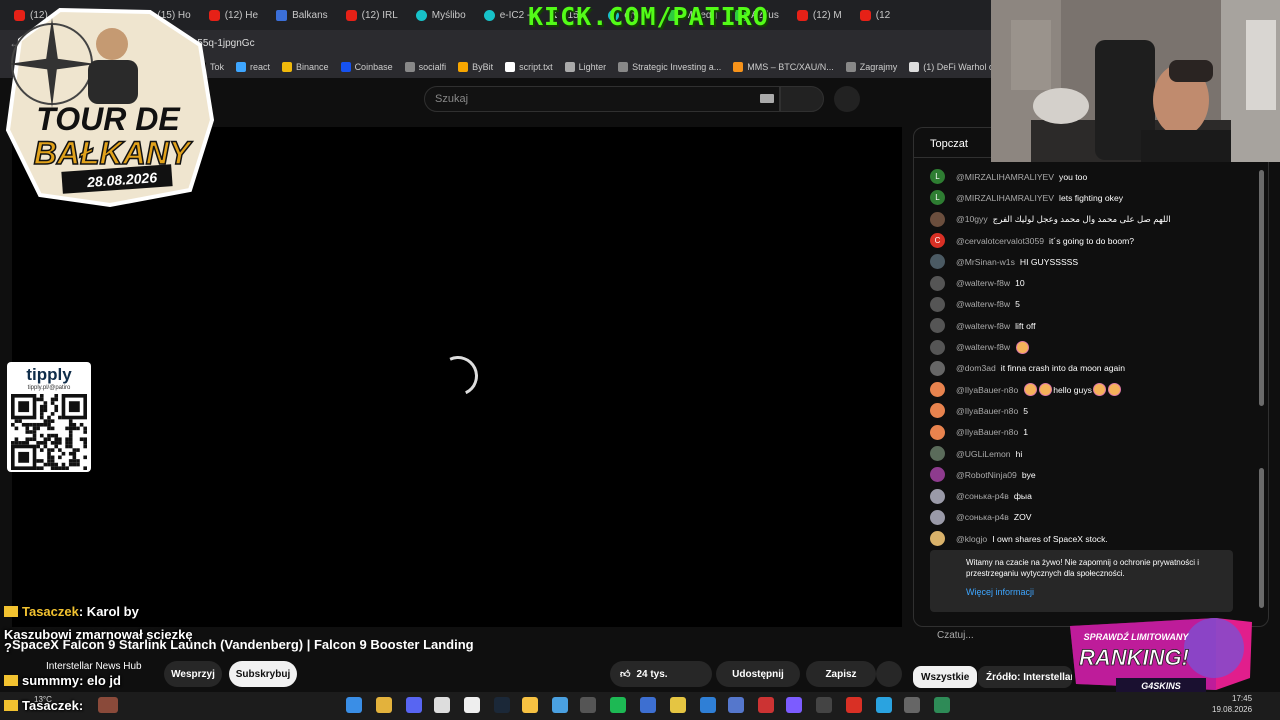 Image resolution: width=1280 pixels, height=720 pixels. Describe the element at coordinates (560, 705) in the screenshot. I see `edge-icon` at that location.